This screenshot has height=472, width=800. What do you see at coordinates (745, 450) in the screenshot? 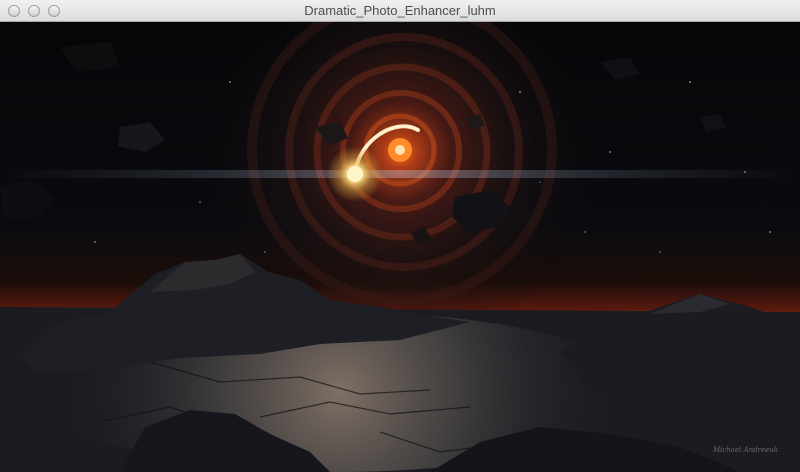
I see `artist-signature: Michael Andreeuk` at bounding box center [745, 450].